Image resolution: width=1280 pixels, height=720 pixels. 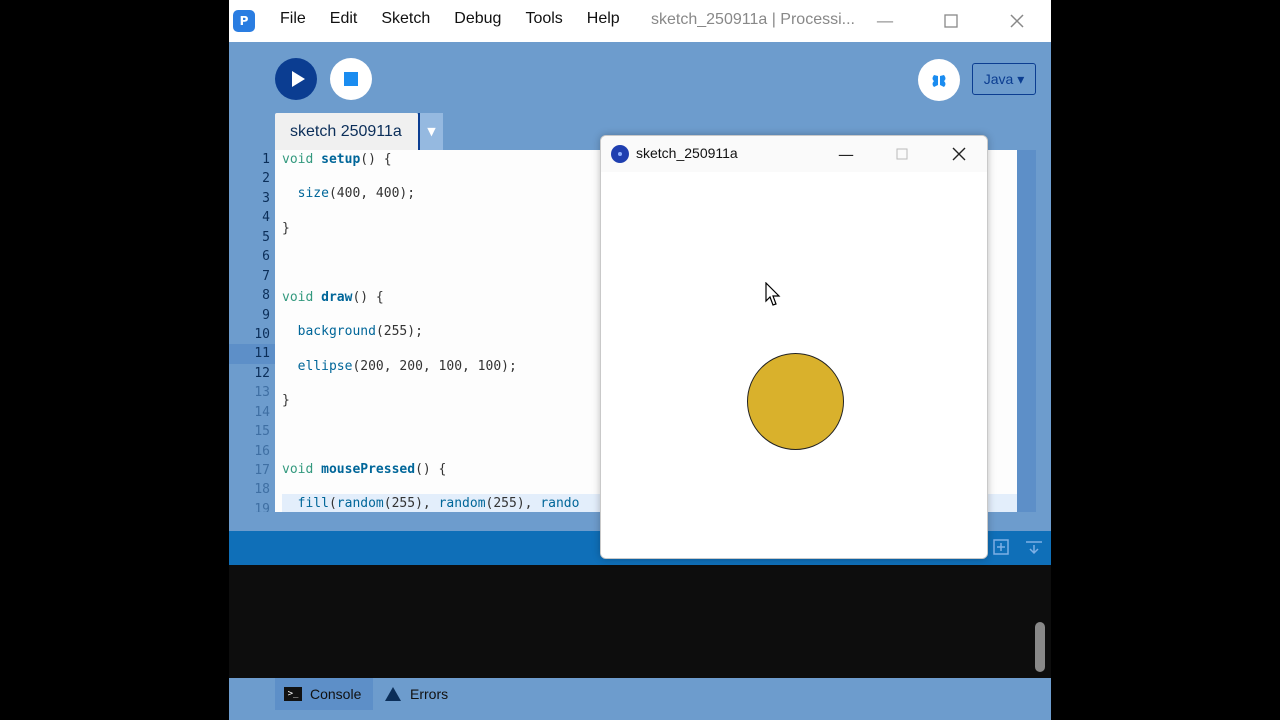 What do you see at coordinates (393, 694) in the screenshot?
I see `warning-icon` at bounding box center [393, 694].